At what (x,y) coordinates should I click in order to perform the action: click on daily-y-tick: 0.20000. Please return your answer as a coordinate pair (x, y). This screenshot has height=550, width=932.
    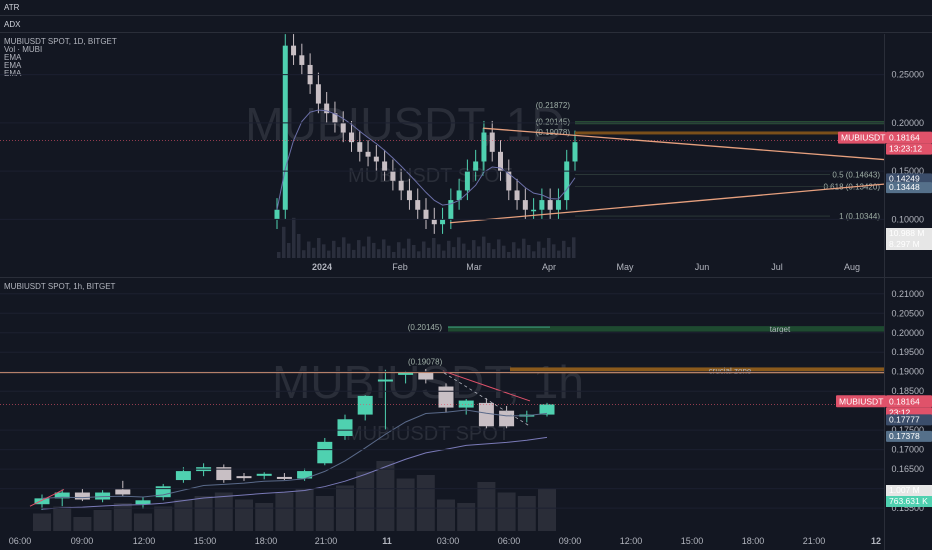
    Looking at the image, I should click on (907, 123).